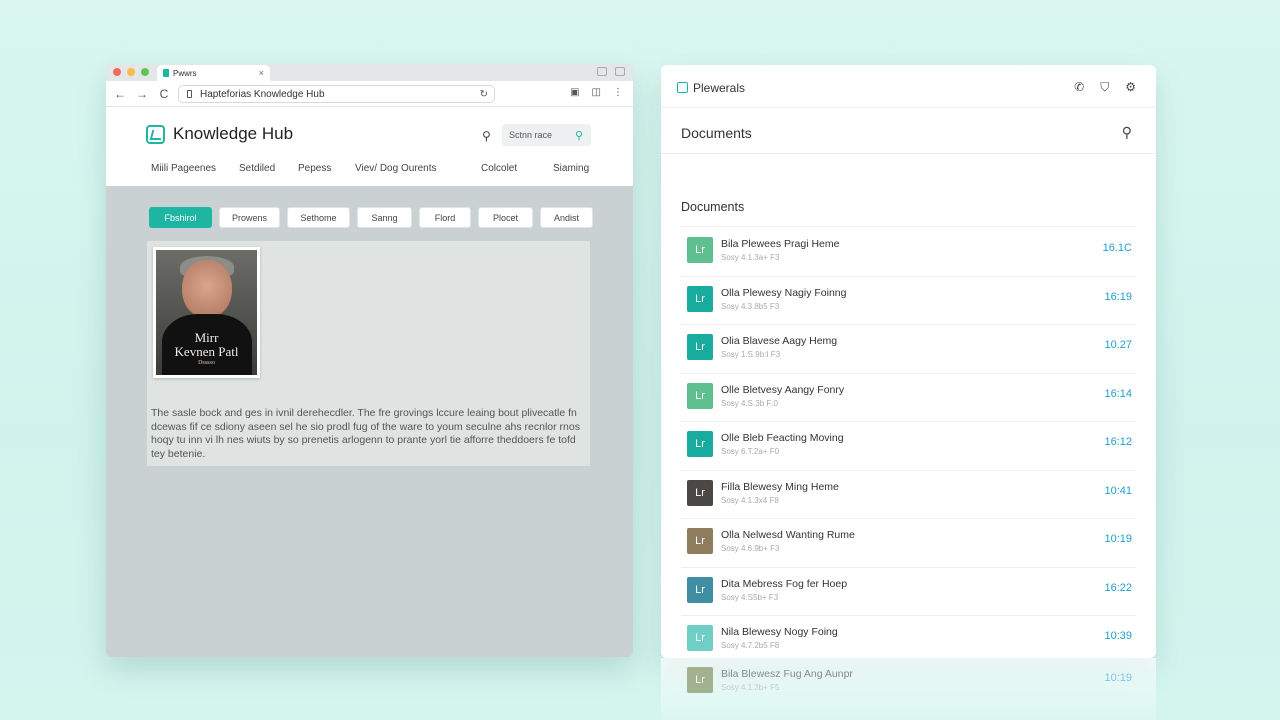 The image size is (1280, 720). I want to click on back-button: ←, so click(120, 94).